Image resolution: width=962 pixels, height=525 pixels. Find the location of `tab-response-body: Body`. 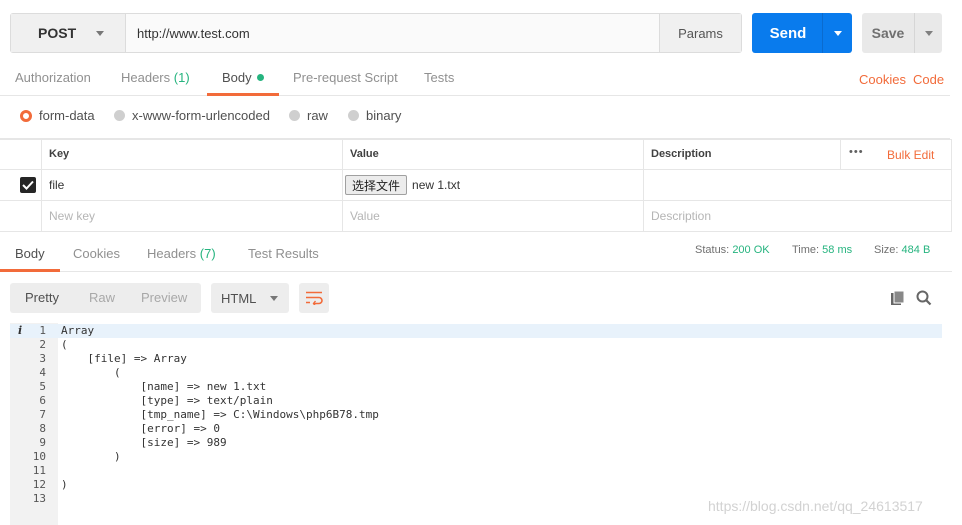

tab-response-body: Body is located at coordinates (30, 255).